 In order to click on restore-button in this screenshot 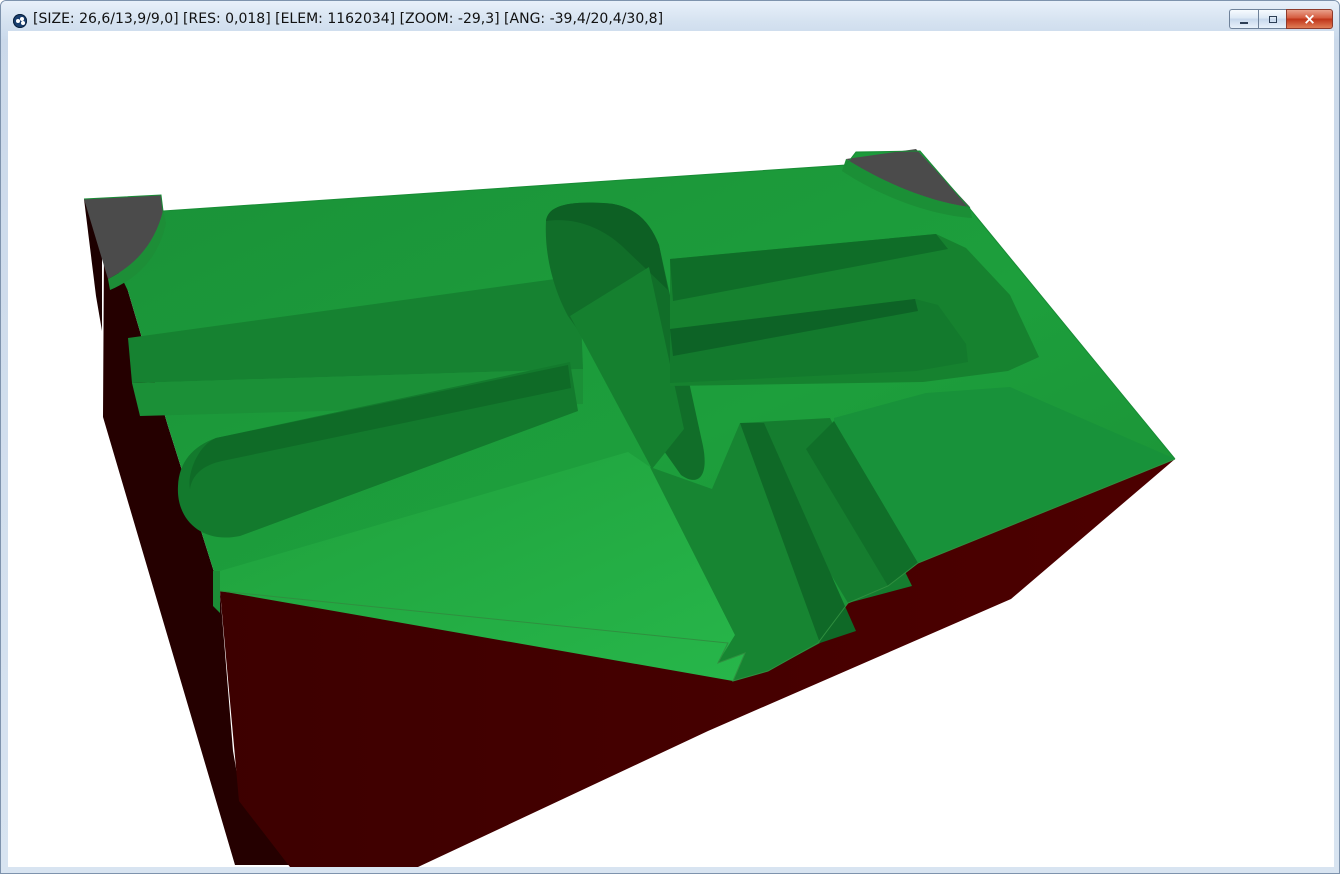, I will do `click(1272, 19)`.